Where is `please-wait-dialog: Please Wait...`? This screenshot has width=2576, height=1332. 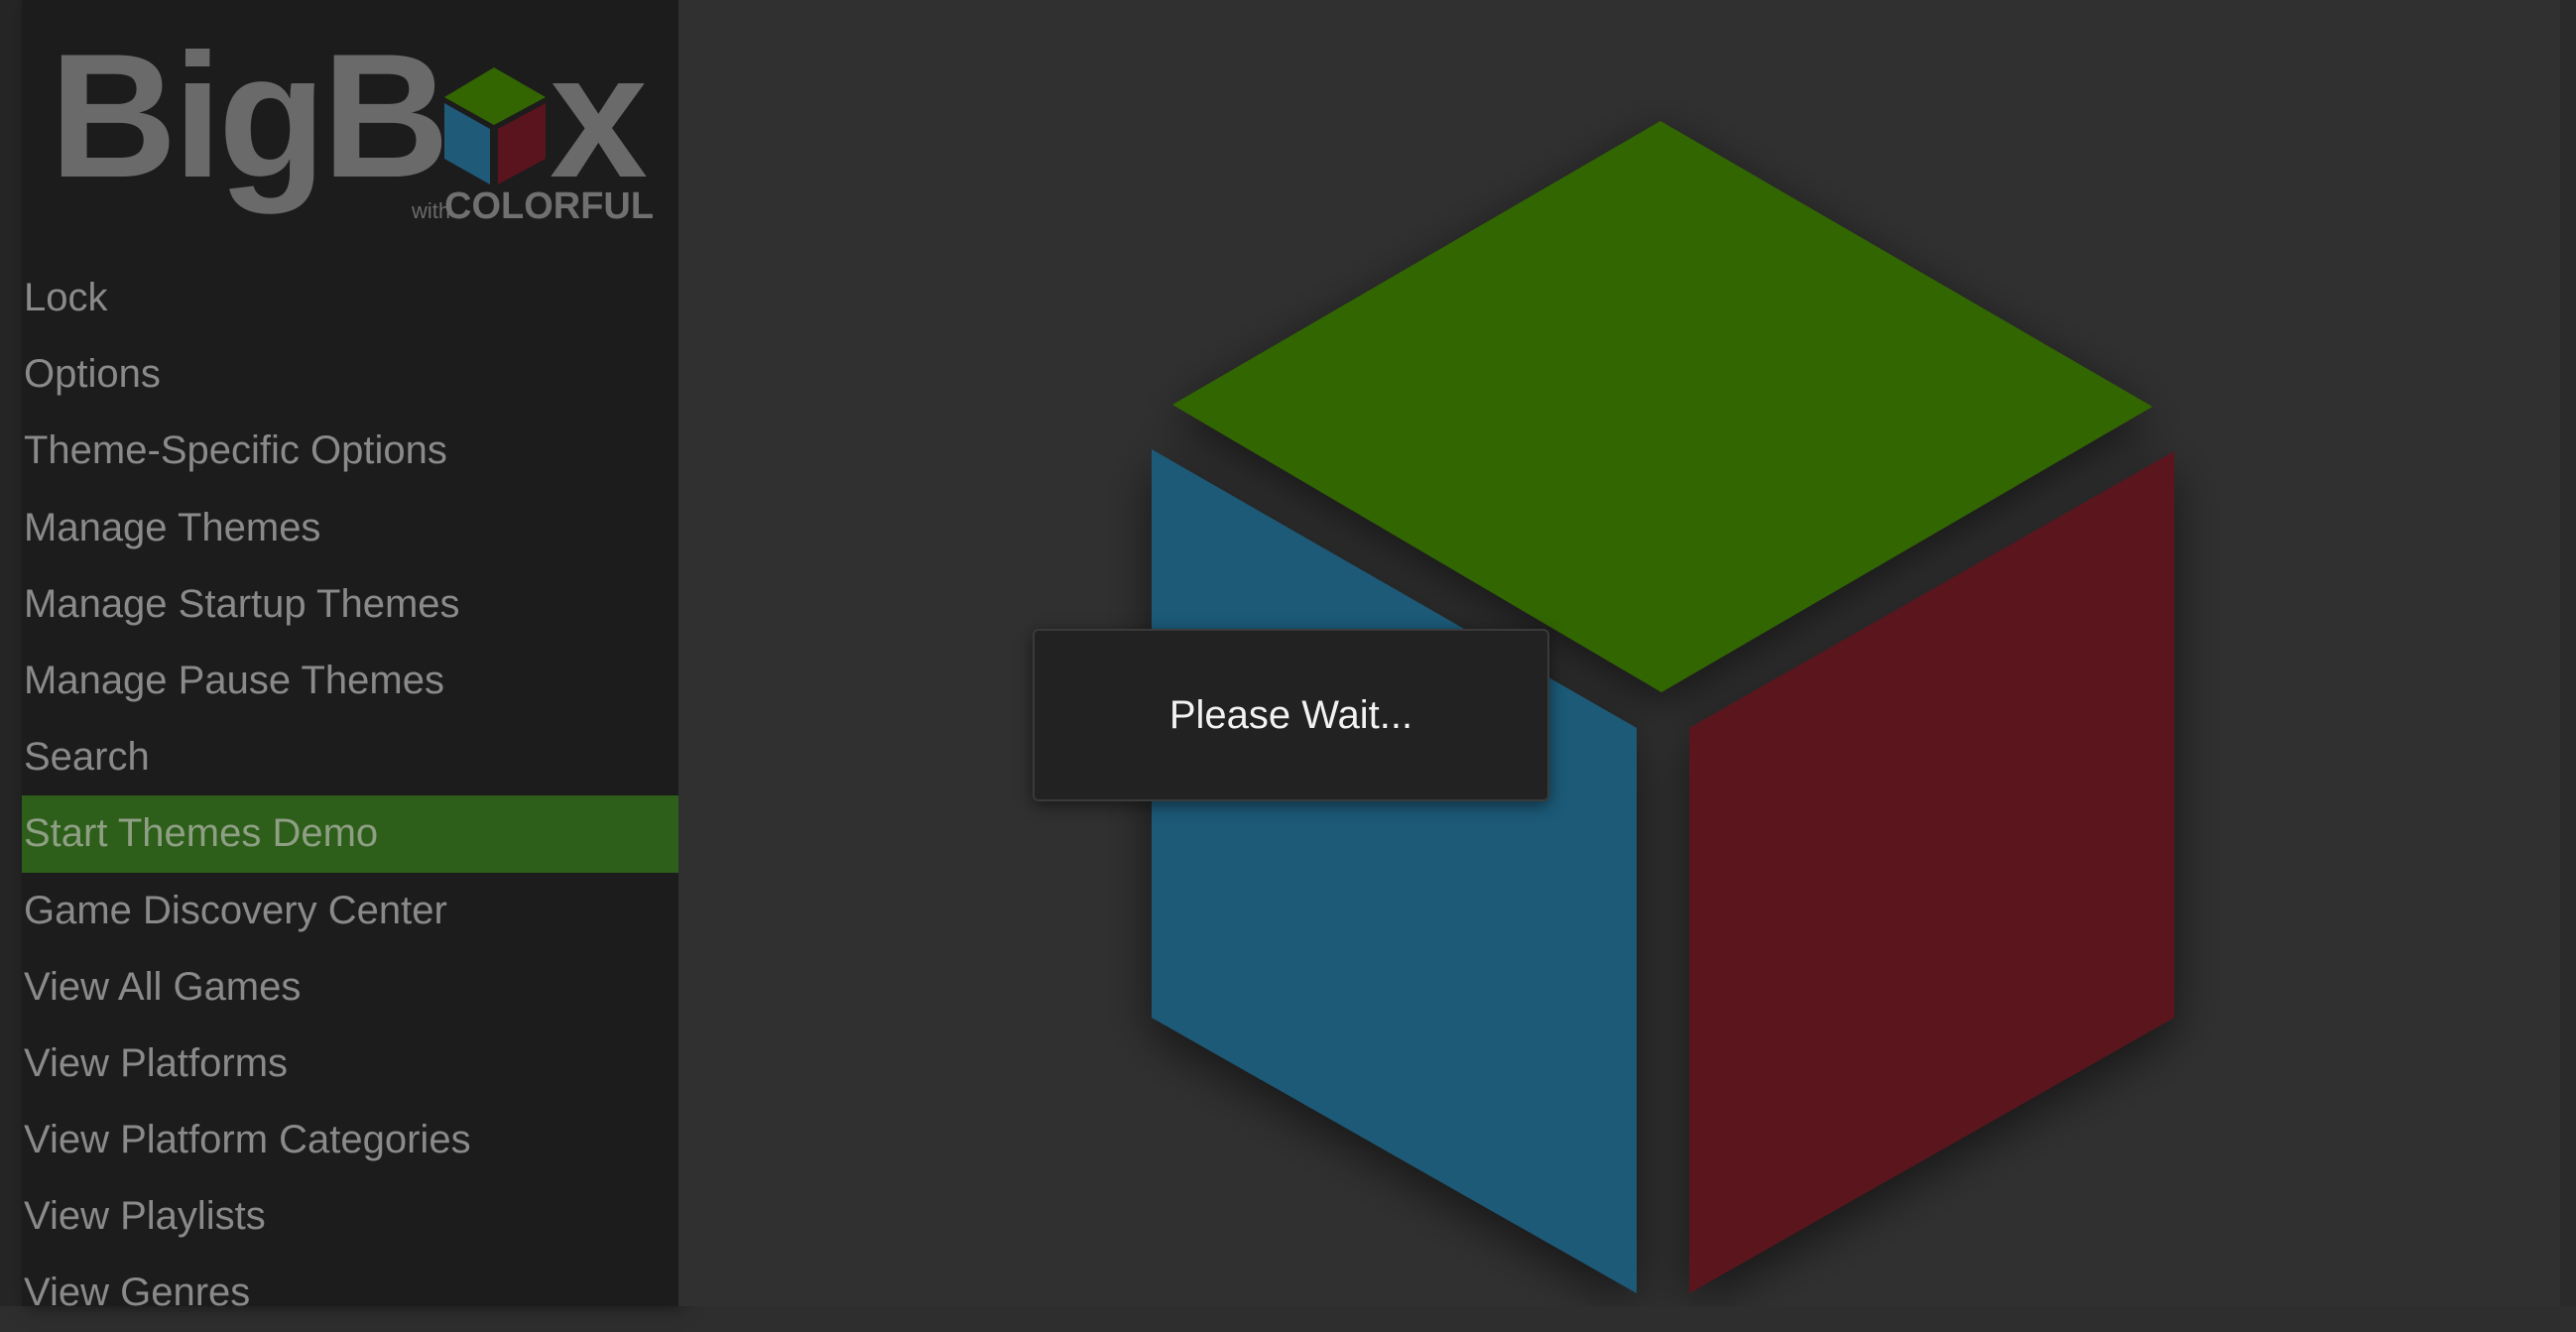 please-wait-dialog: Please Wait... is located at coordinates (1291, 715).